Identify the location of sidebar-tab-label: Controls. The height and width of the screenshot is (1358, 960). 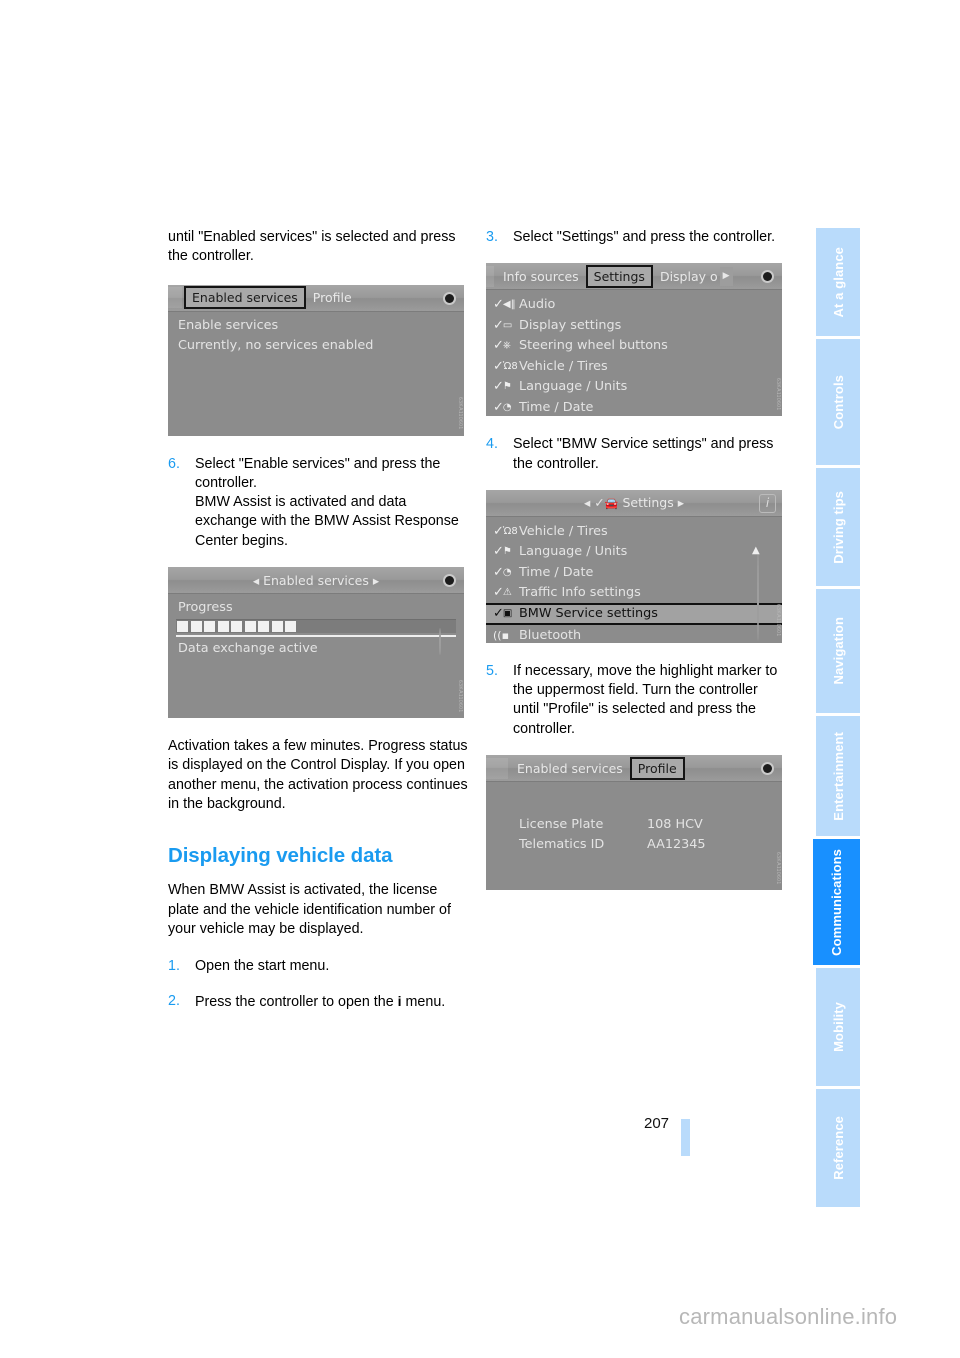
(838, 402).